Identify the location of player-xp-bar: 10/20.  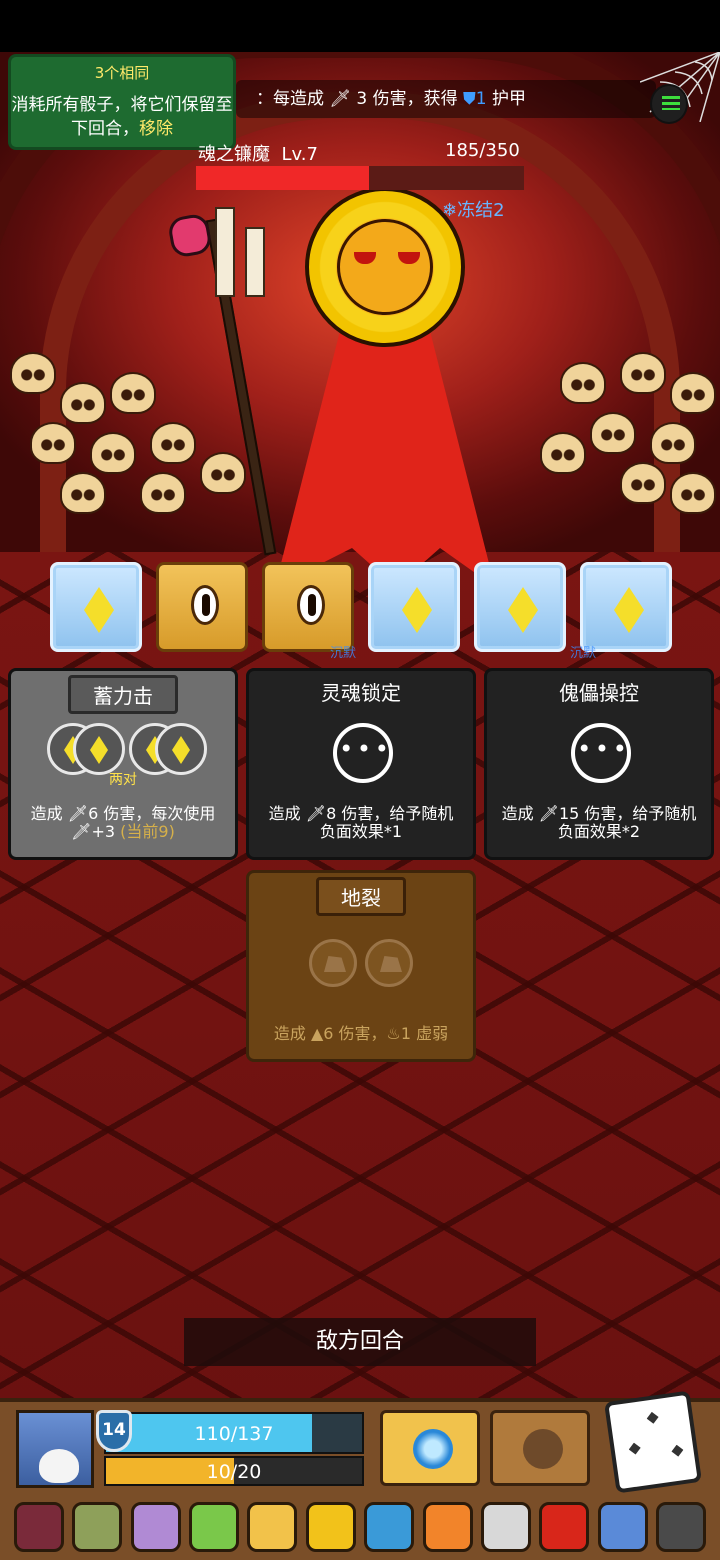
(234, 1471).